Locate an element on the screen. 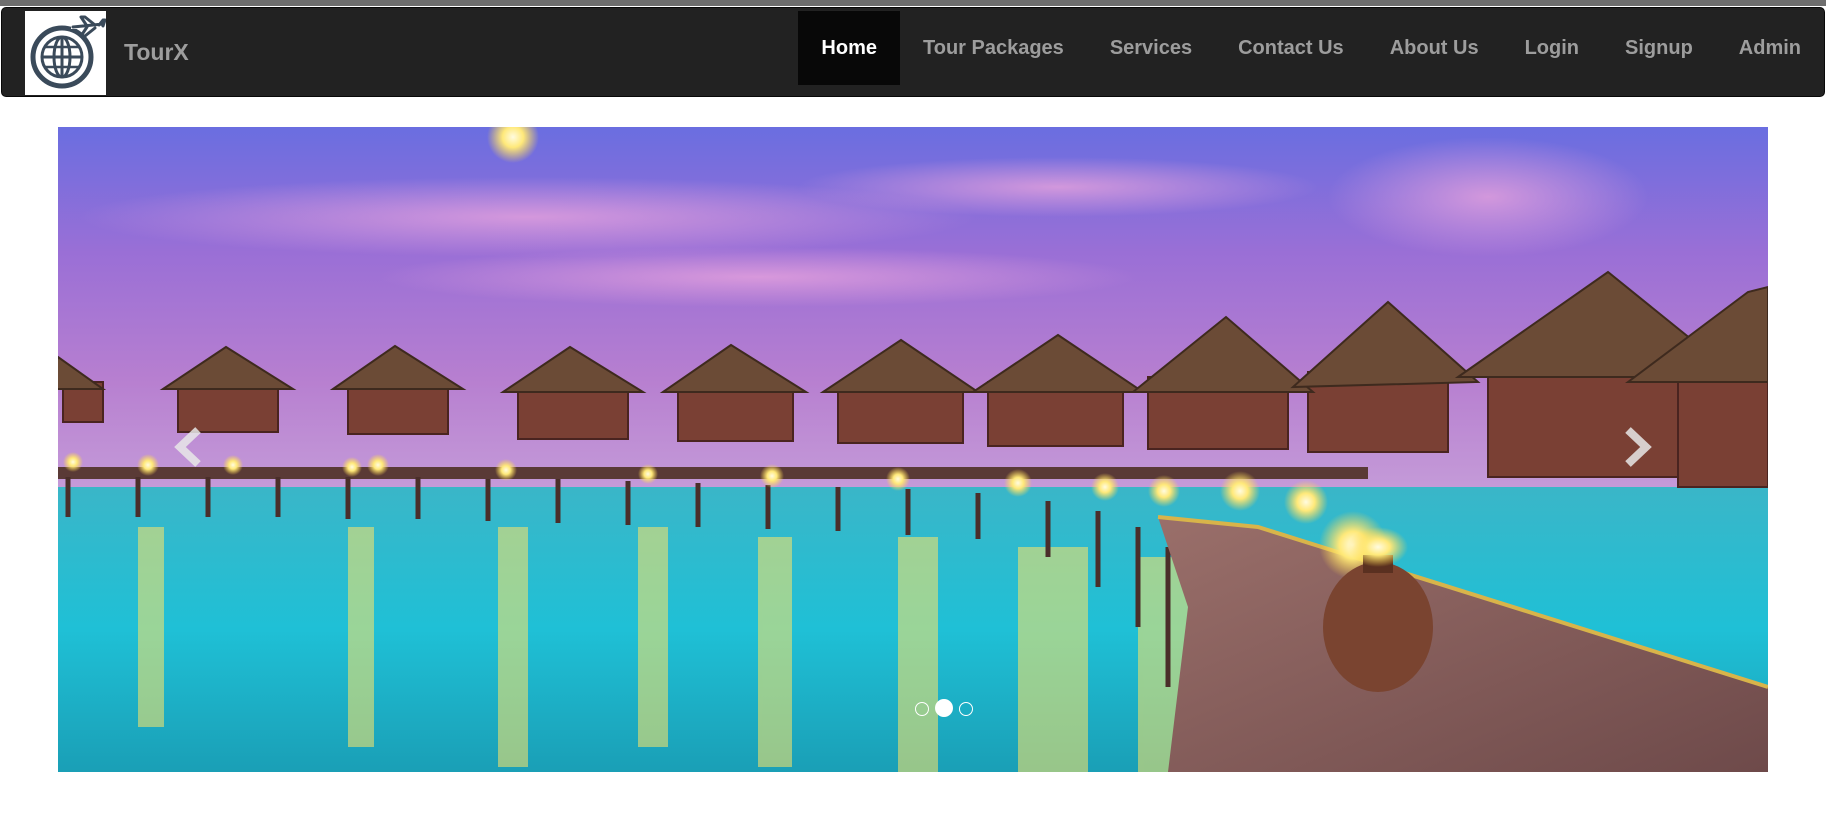 The height and width of the screenshot is (815, 1826). nav-tour-packages: Tour Packages is located at coordinates (993, 48).